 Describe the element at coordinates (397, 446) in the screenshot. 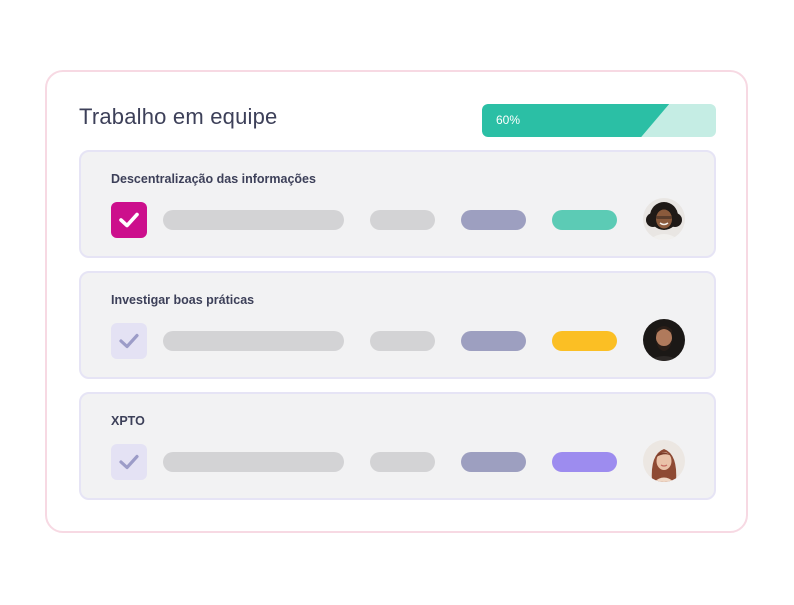

I see `task-row: XPTO` at that location.